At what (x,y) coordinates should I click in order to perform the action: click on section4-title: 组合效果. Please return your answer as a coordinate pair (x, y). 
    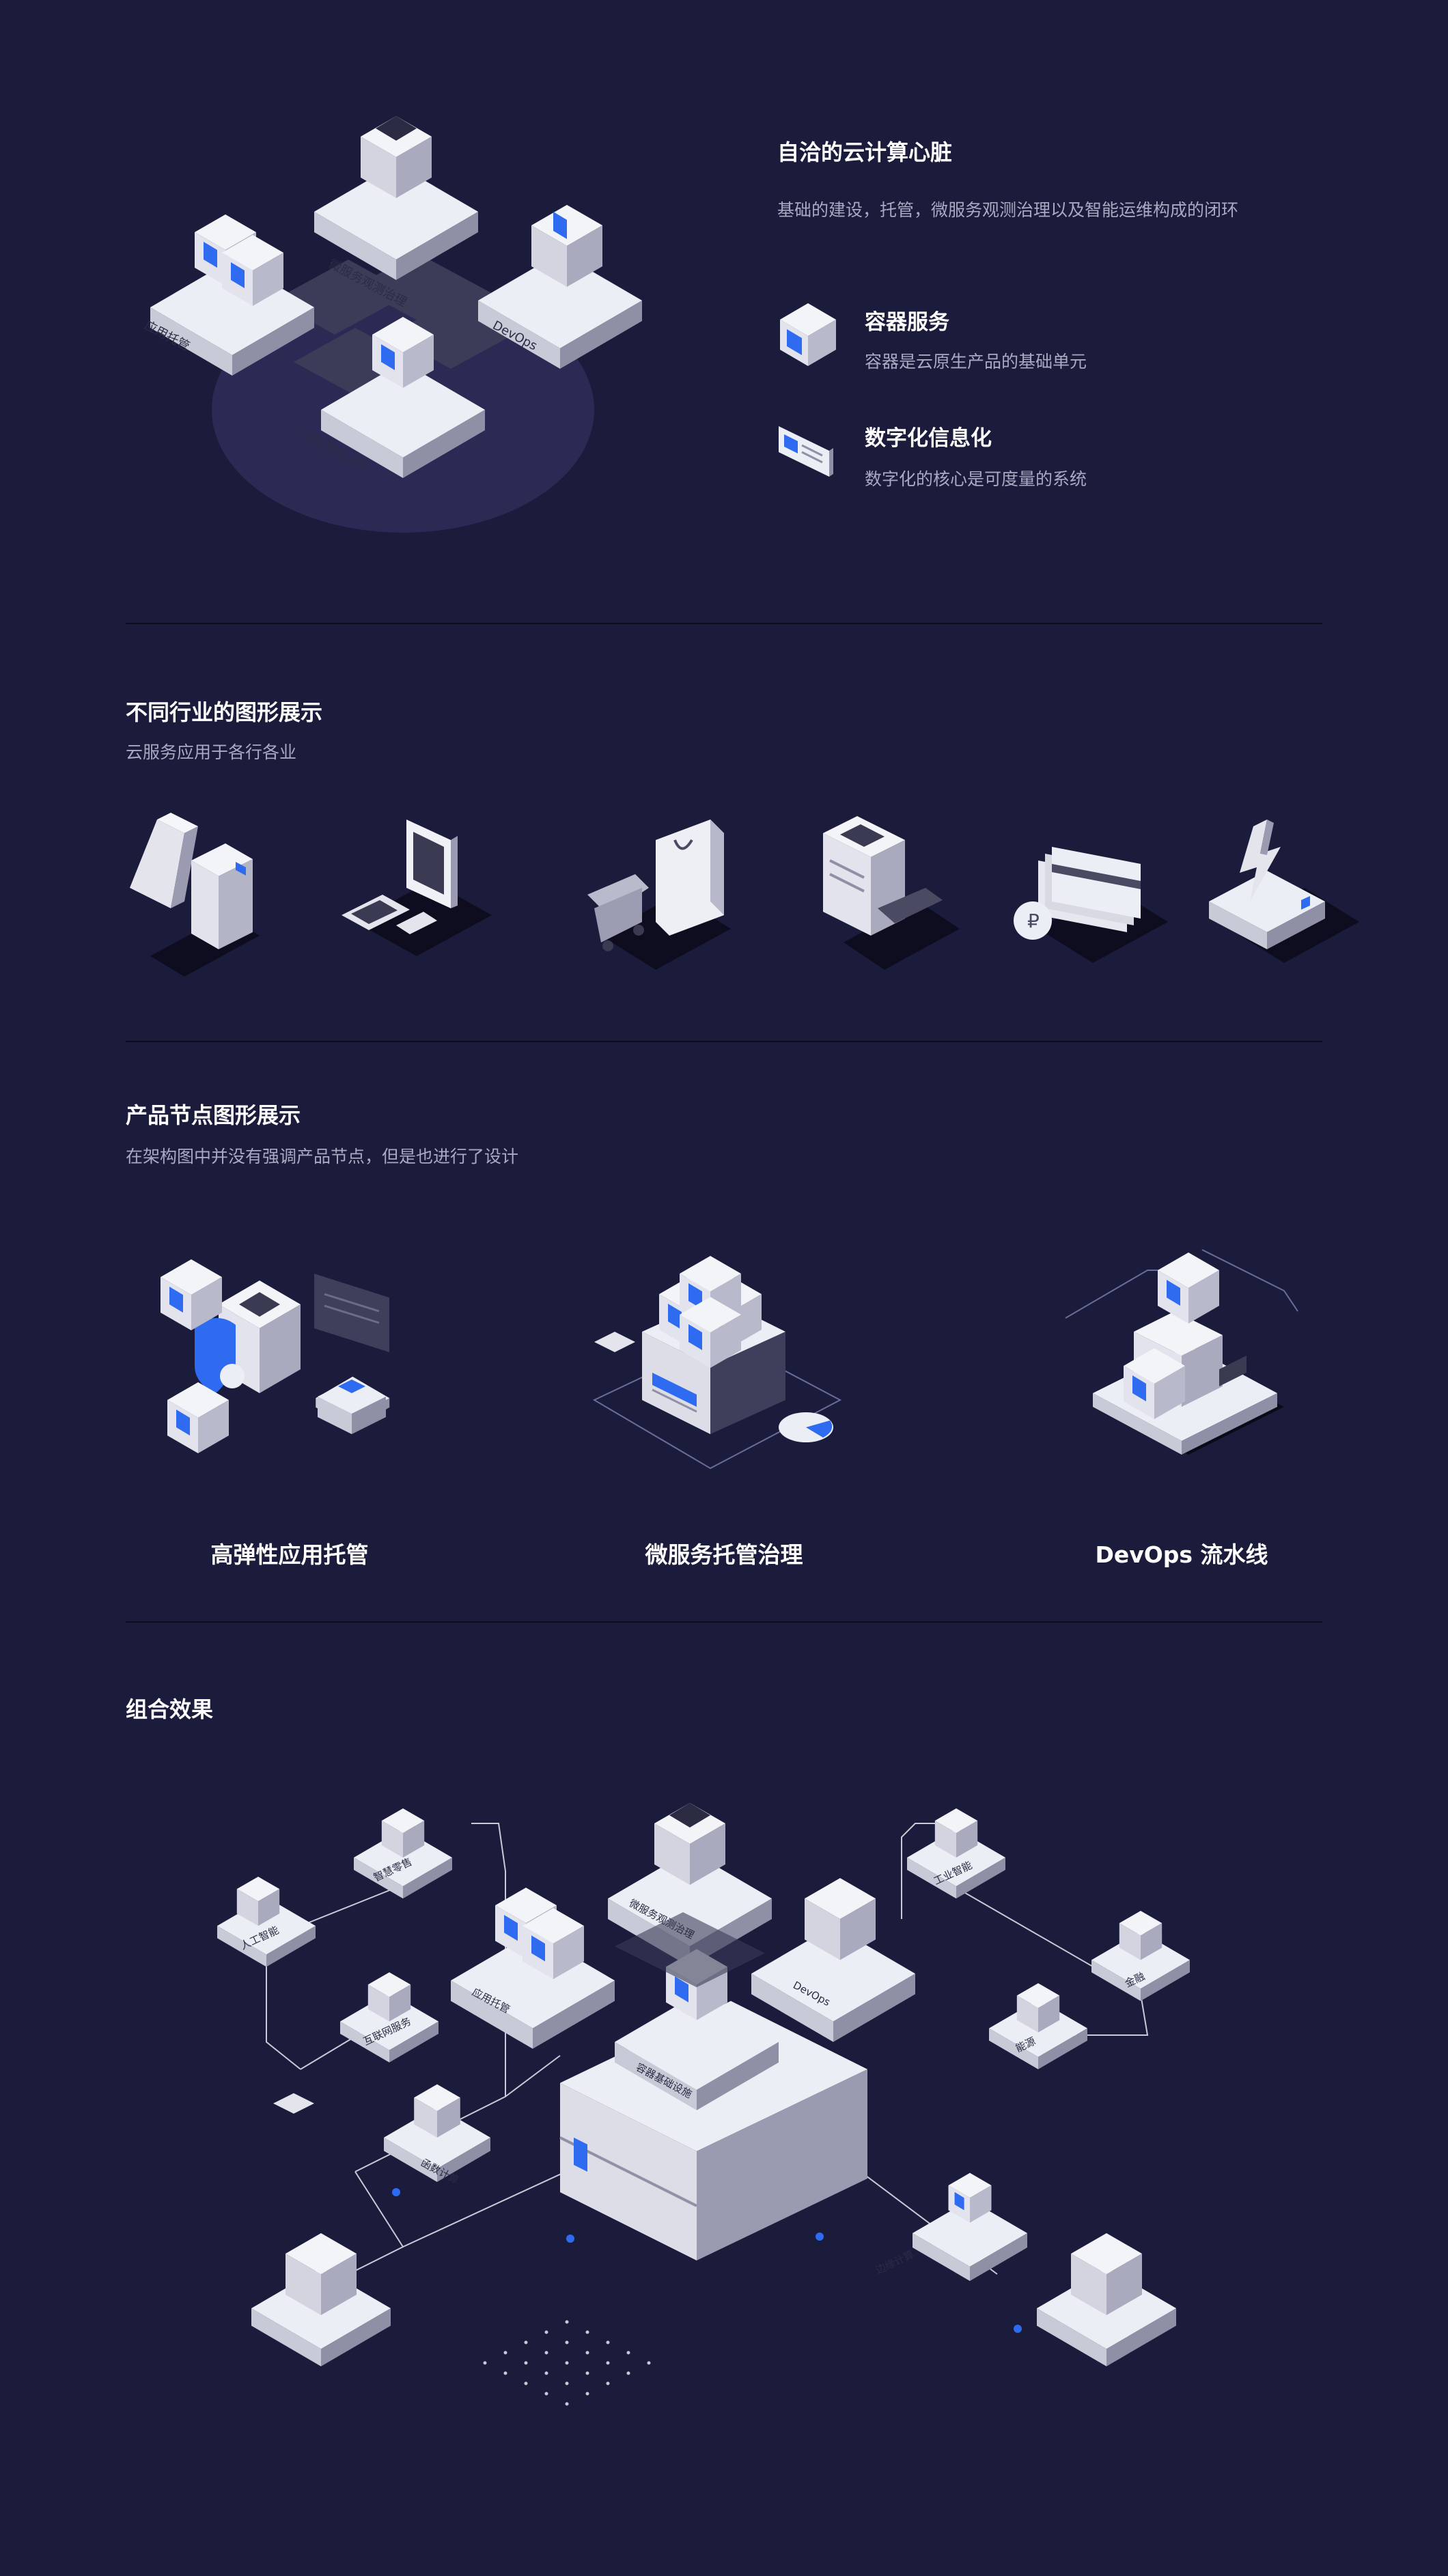
    Looking at the image, I should click on (170, 1709).